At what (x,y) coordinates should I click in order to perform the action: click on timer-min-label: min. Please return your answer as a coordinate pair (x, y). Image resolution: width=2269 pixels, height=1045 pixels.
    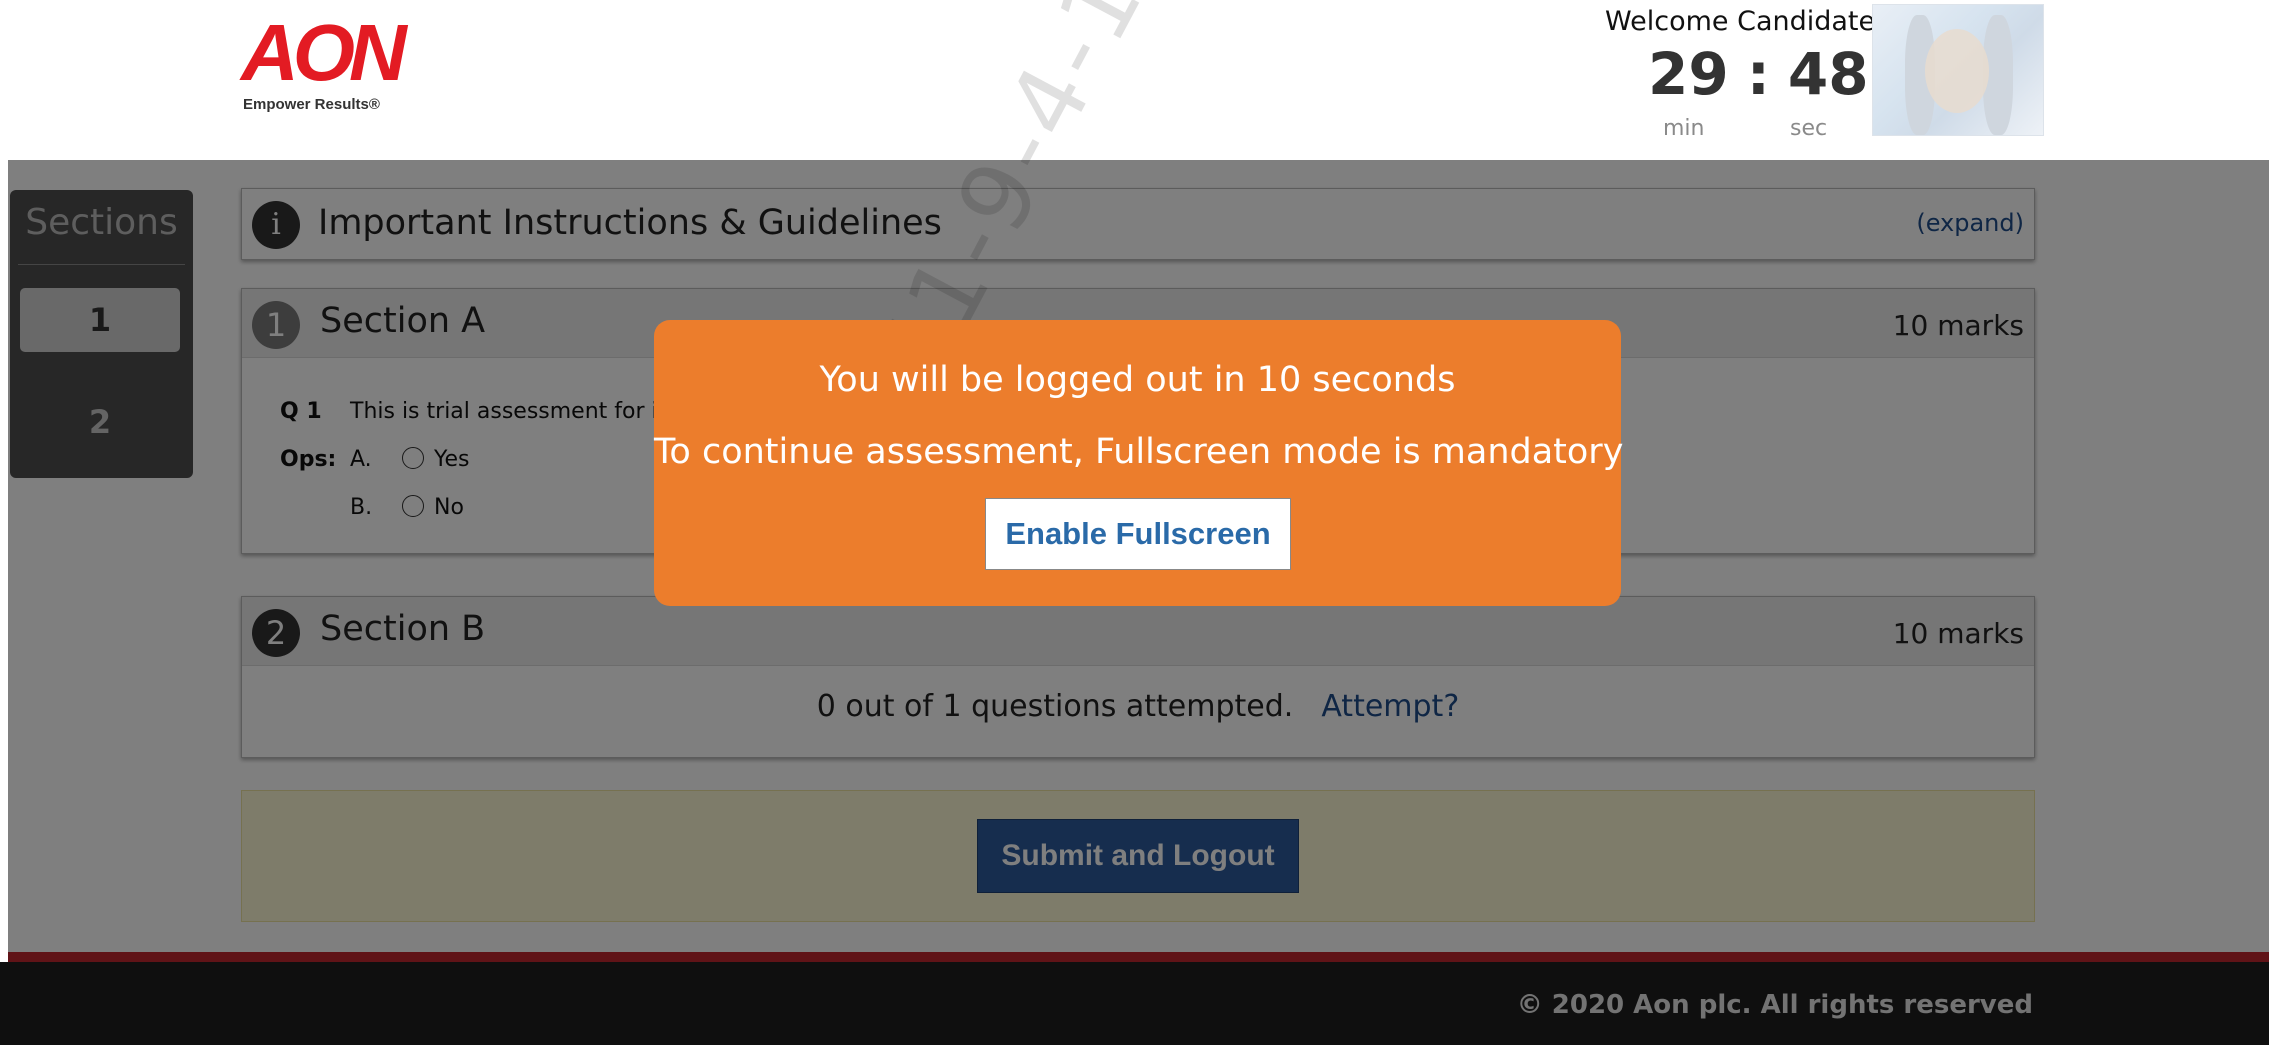
    Looking at the image, I should click on (1684, 128).